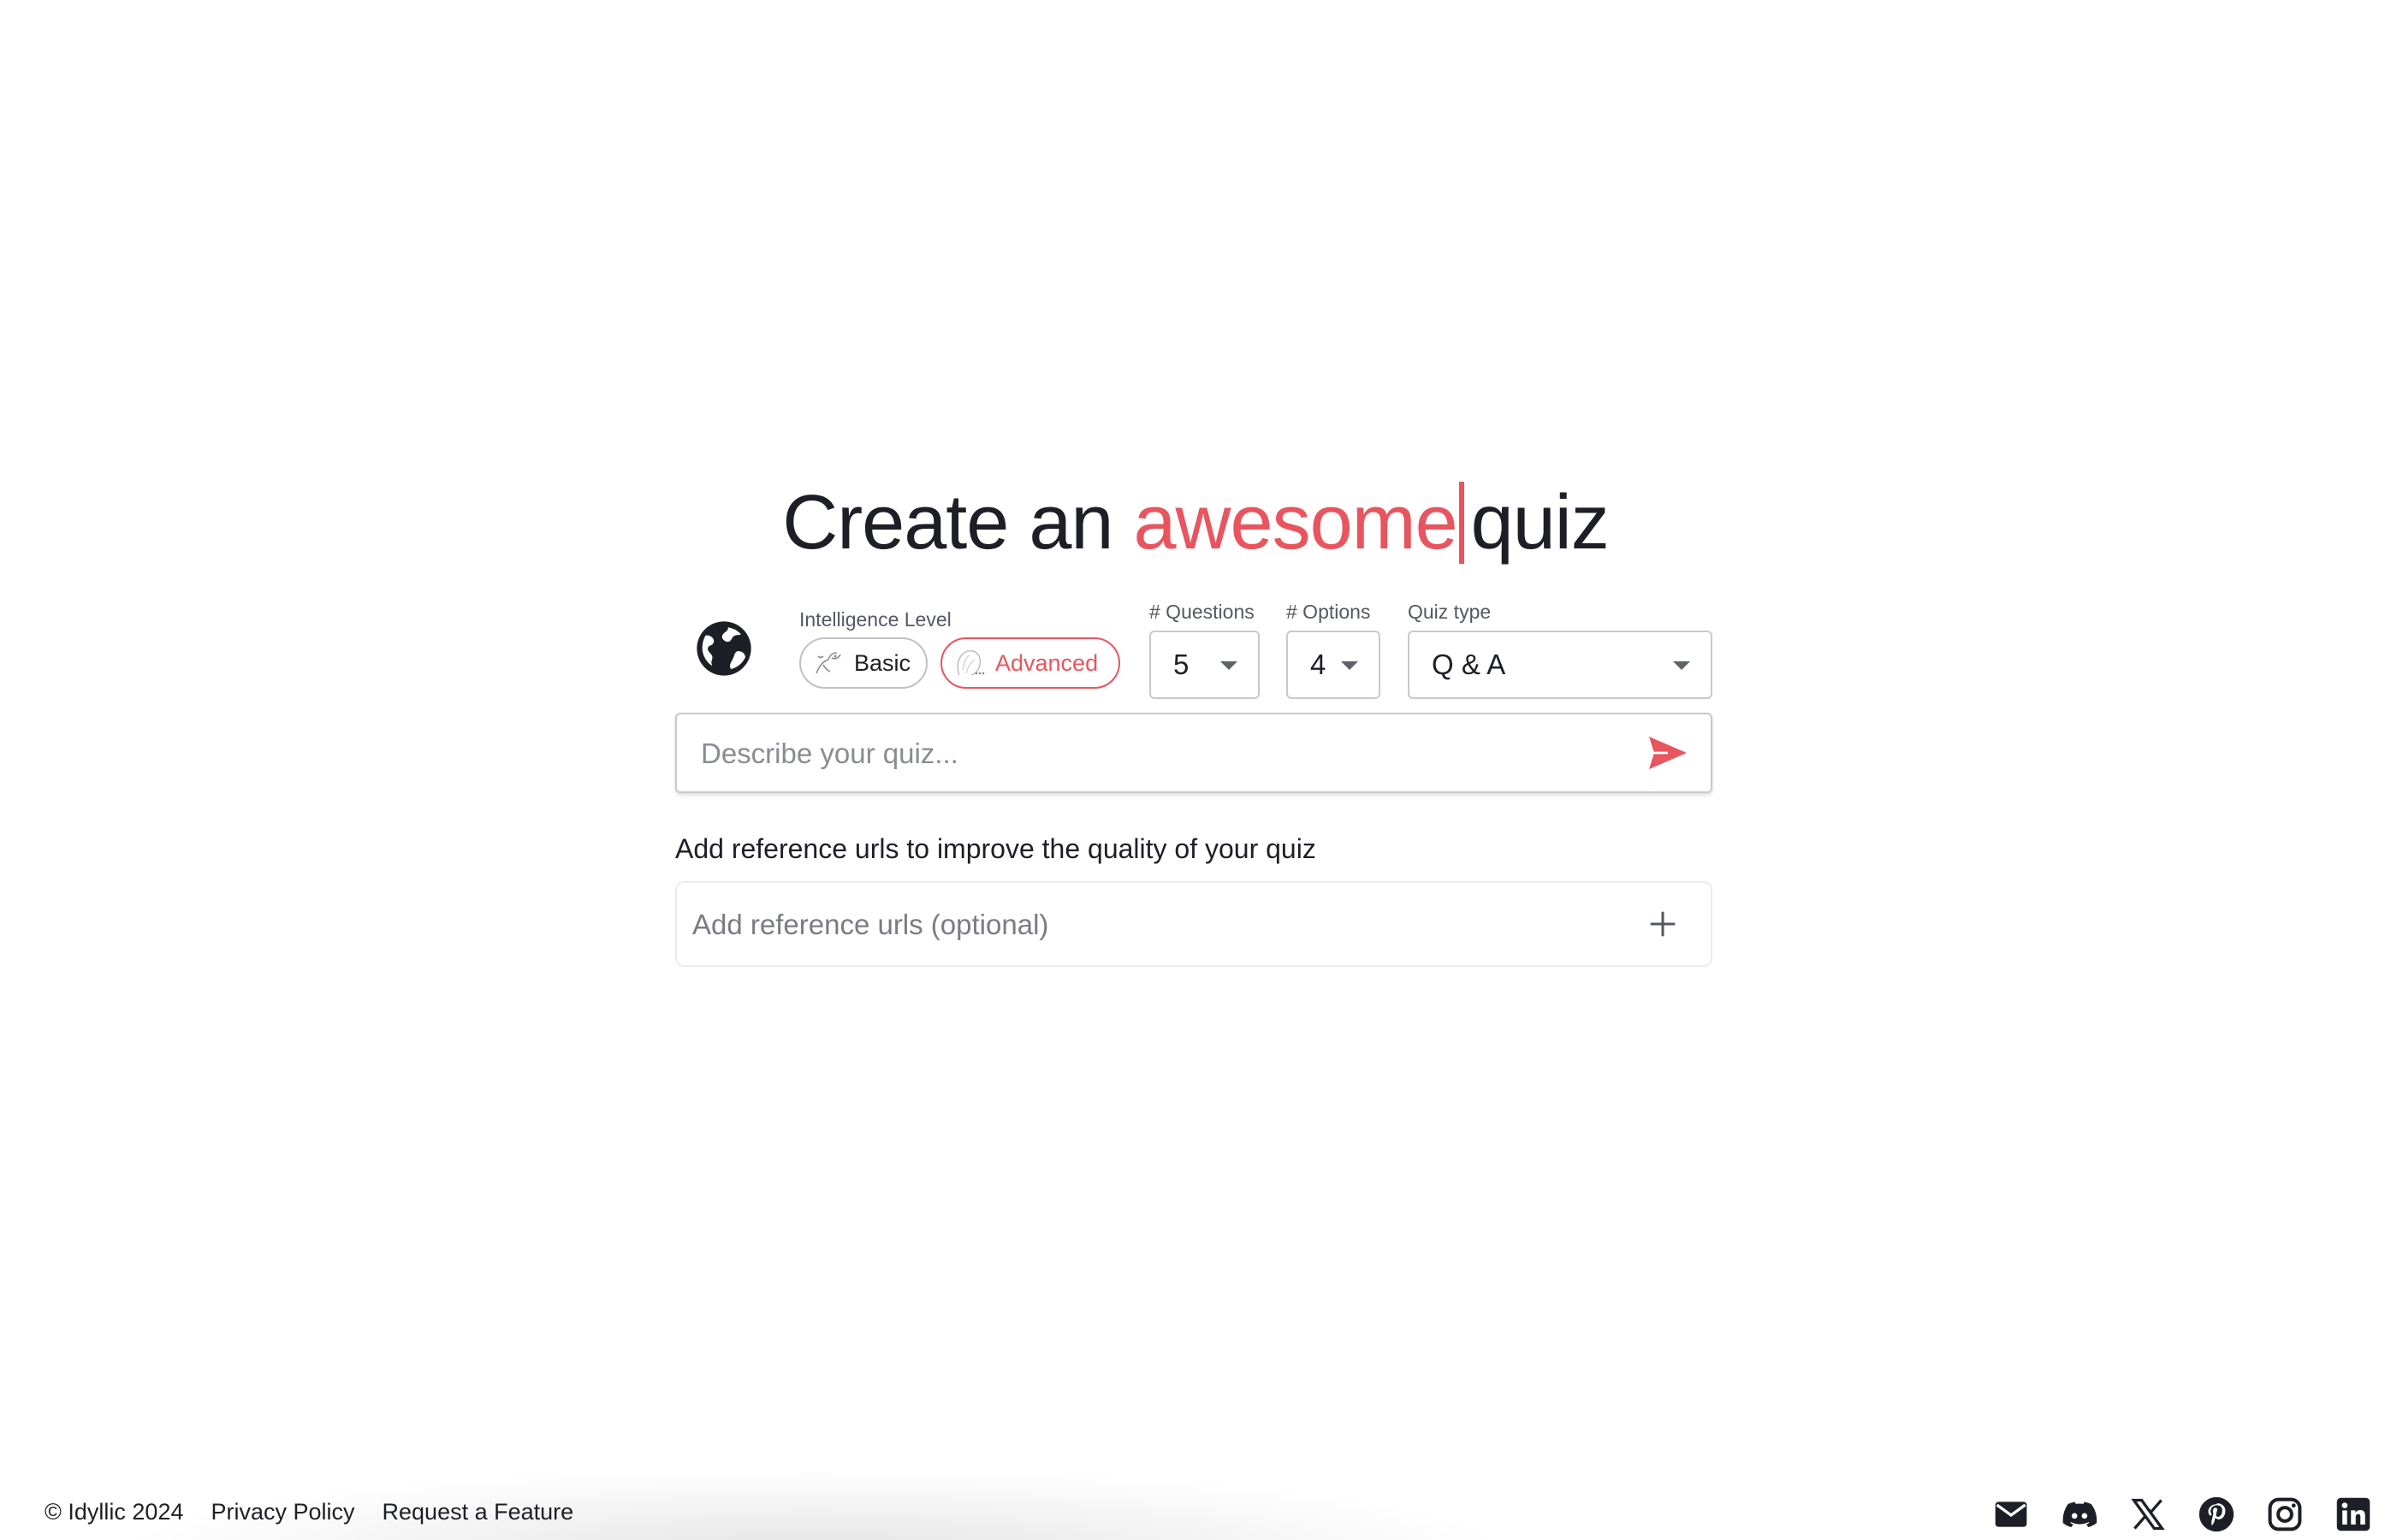 This screenshot has width=2391, height=1540. What do you see at coordinates (1461, 523) in the screenshot?
I see `typing-caret` at bounding box center [1461, 523].